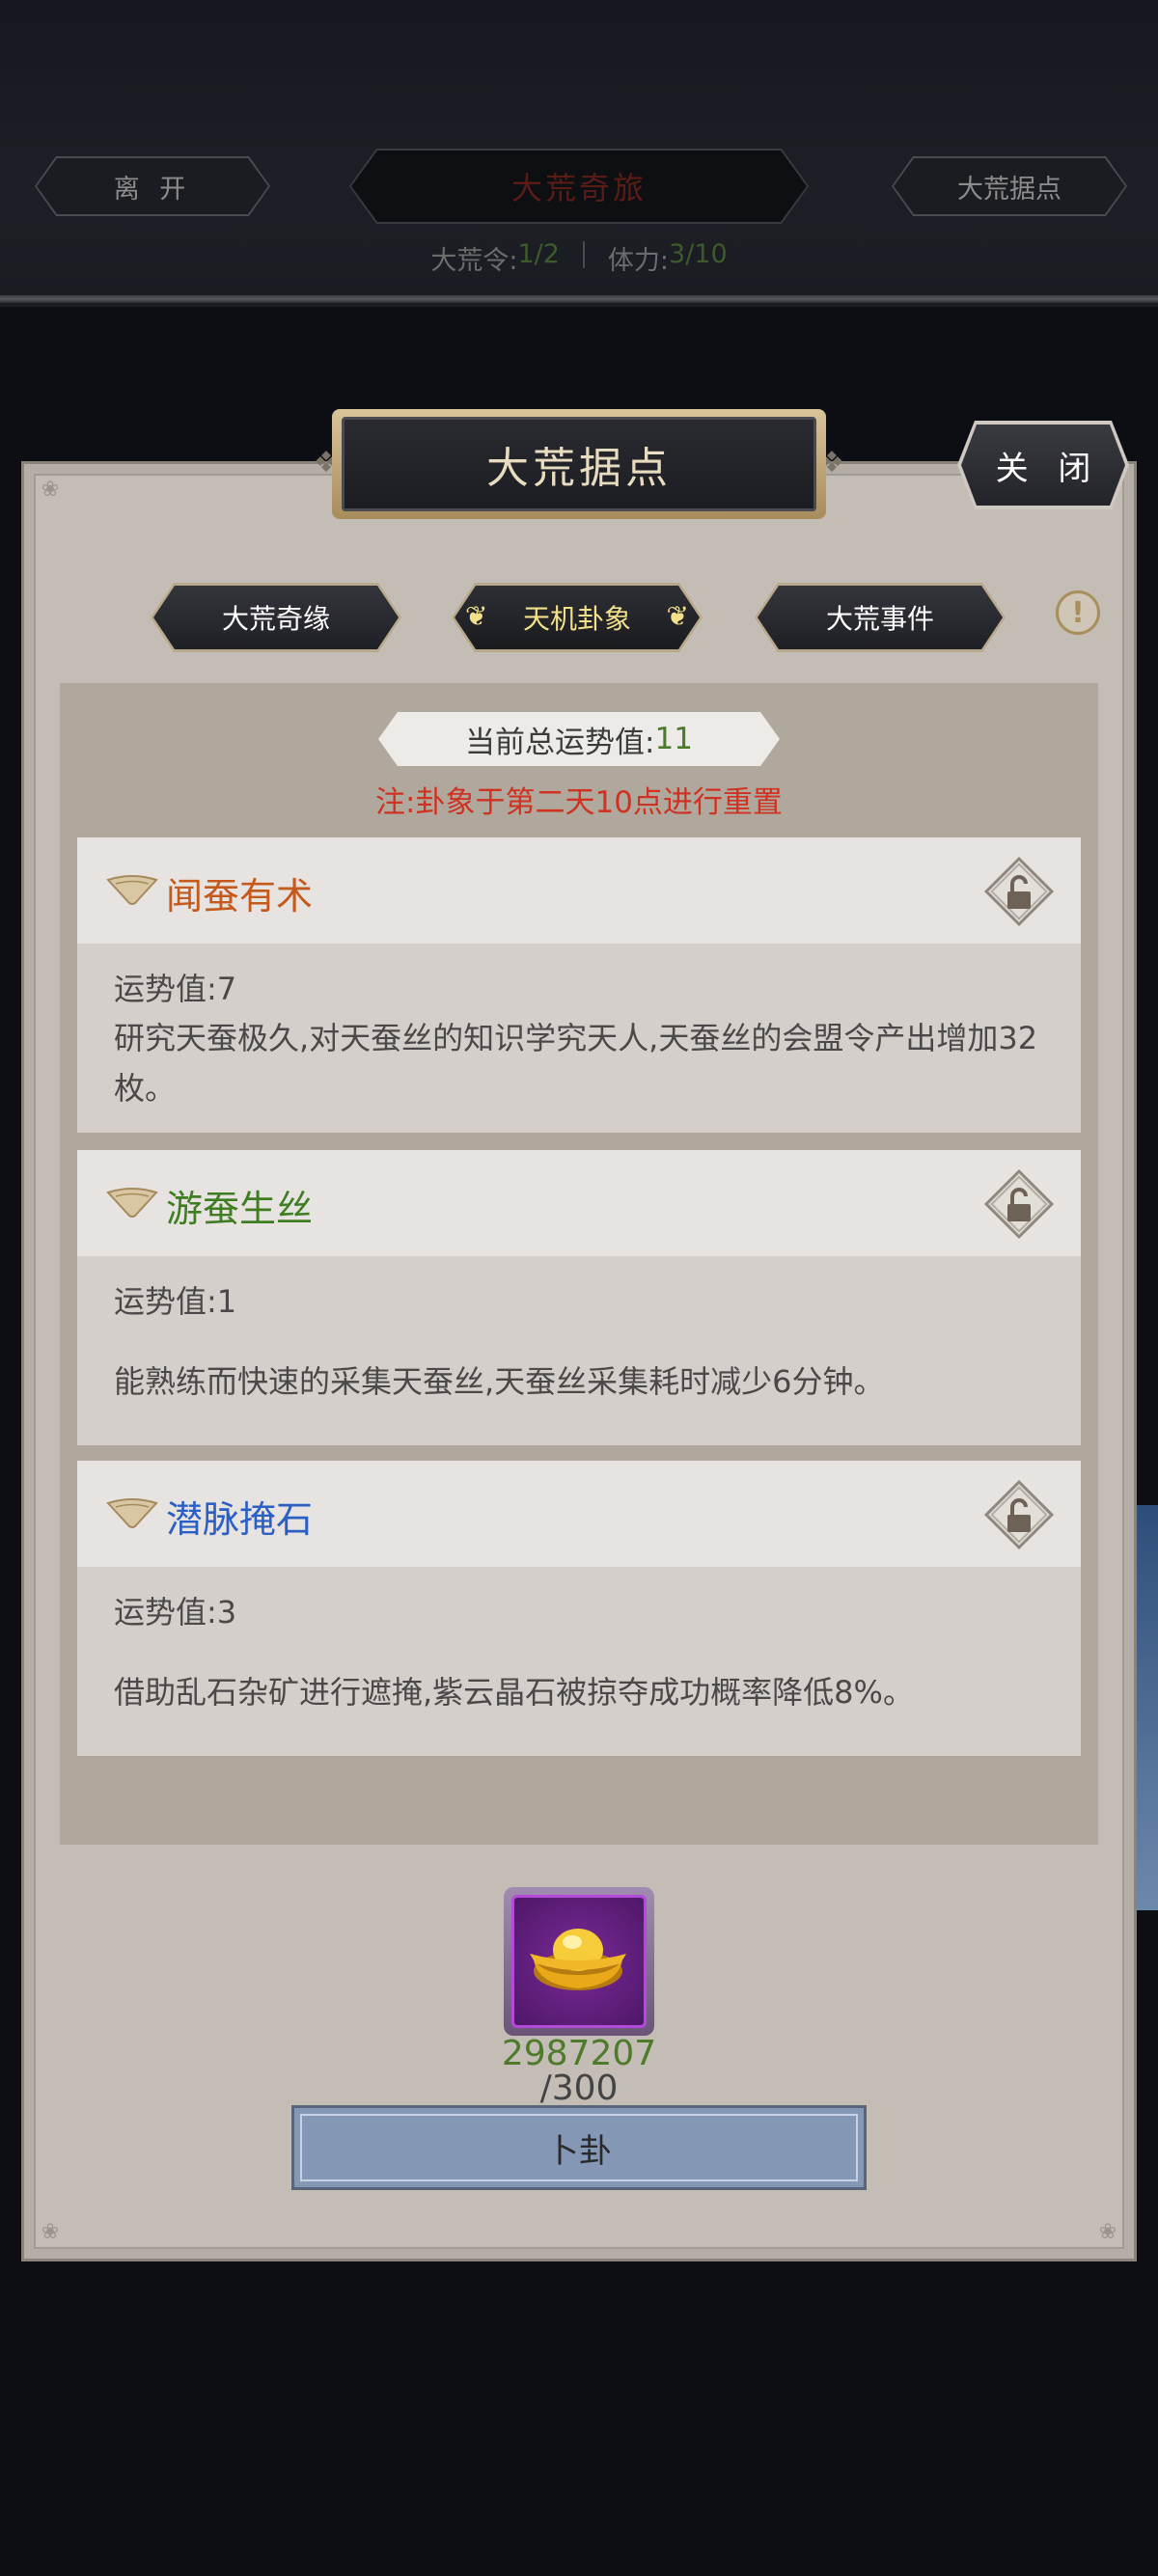 This screenshot has width=1158, height=2576. I want to click on card-body: 运势值:3 借助乱石杂矿进行遮掩,紫云晶石被掠夺成功概率降低8%。, so click(579, 1662).